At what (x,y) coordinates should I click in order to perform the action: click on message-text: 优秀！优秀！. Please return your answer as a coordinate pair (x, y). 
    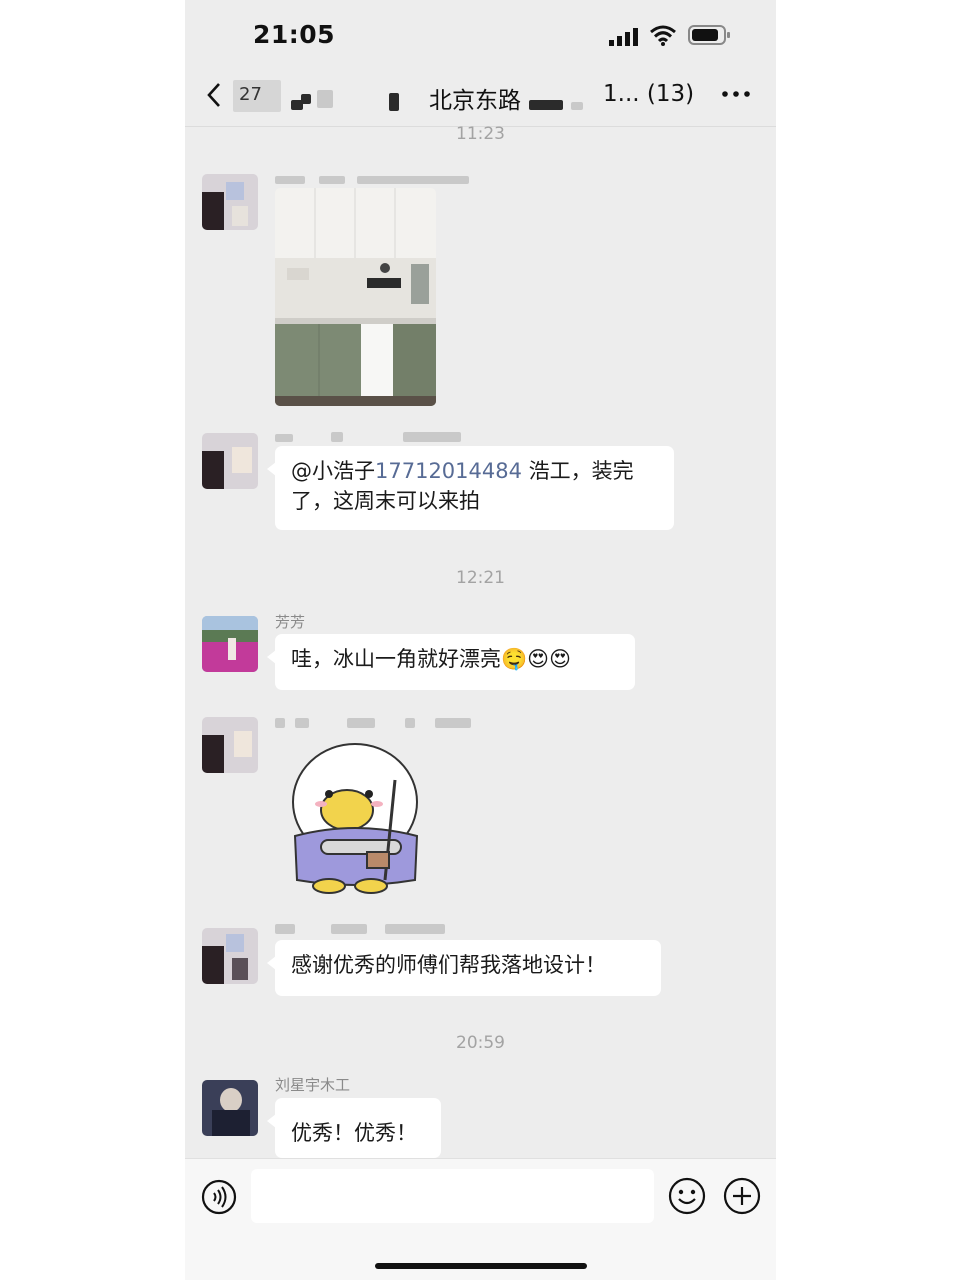
    Looking at the image, I should click on (354, 1133).